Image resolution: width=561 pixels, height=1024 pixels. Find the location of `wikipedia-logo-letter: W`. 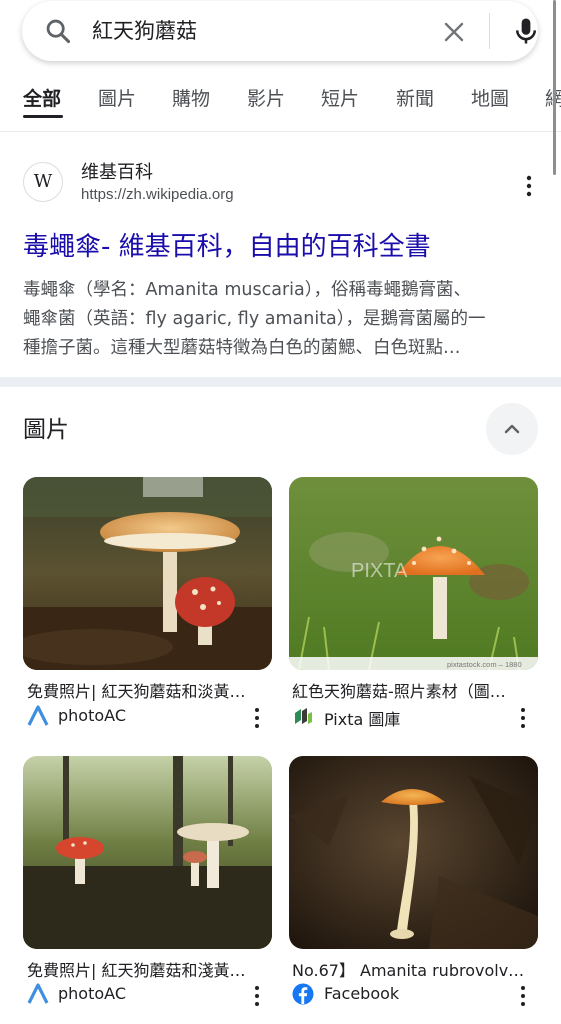

wikipedia-logo-letter: W is located at coordinates (43, 181).